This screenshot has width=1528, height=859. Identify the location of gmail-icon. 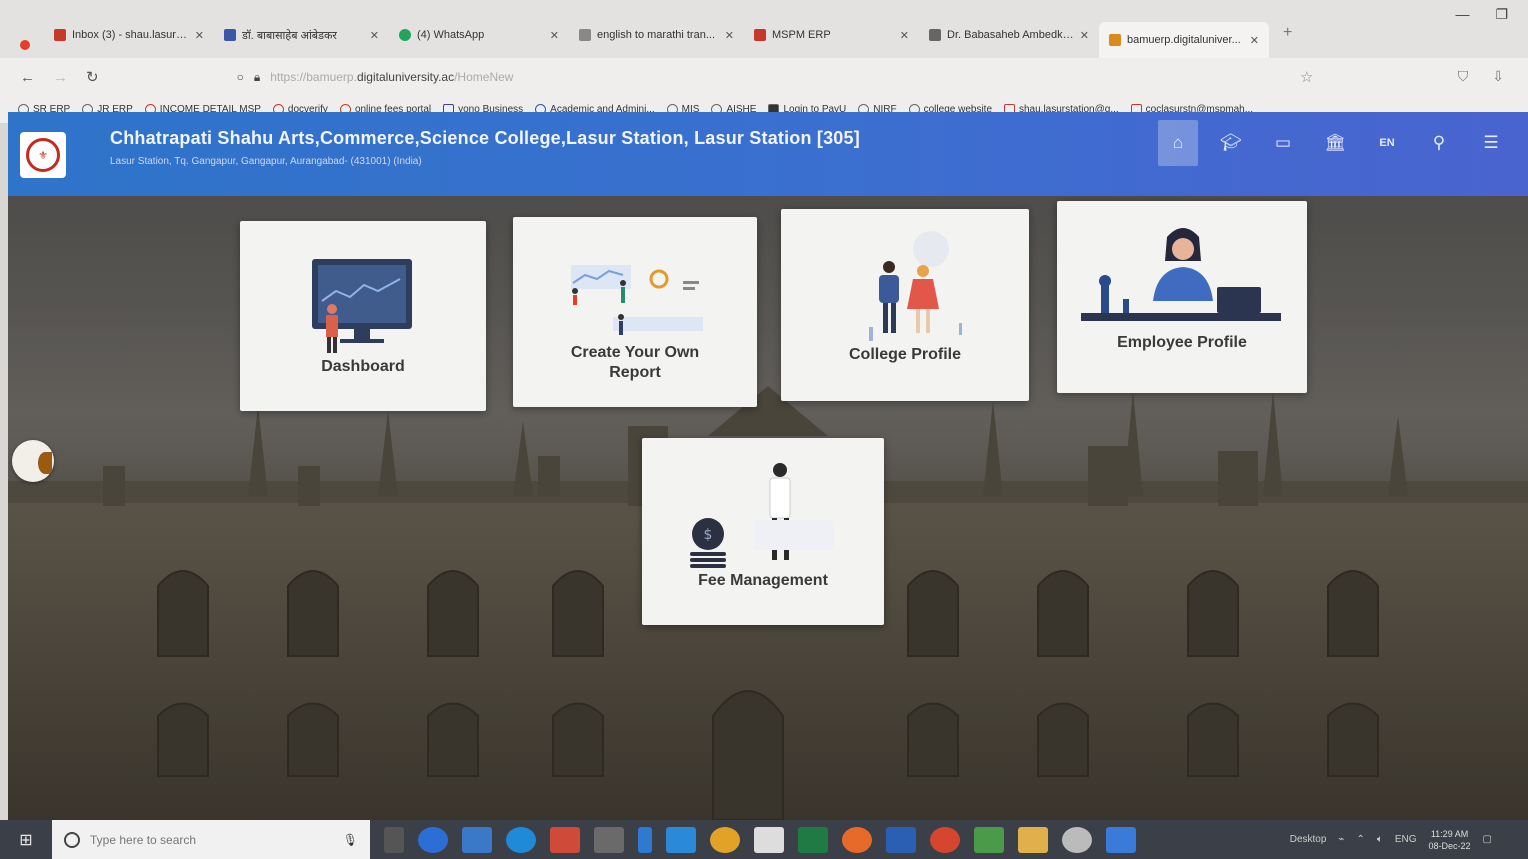
(60, 35).